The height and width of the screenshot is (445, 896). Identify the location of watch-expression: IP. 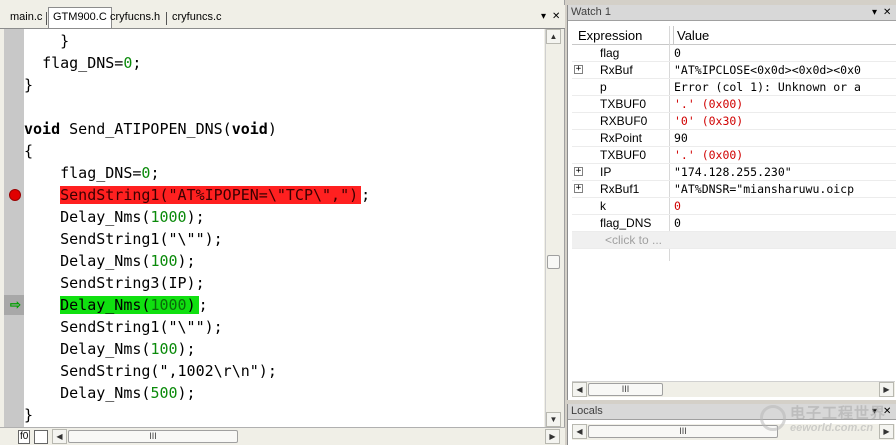
(605, 172).